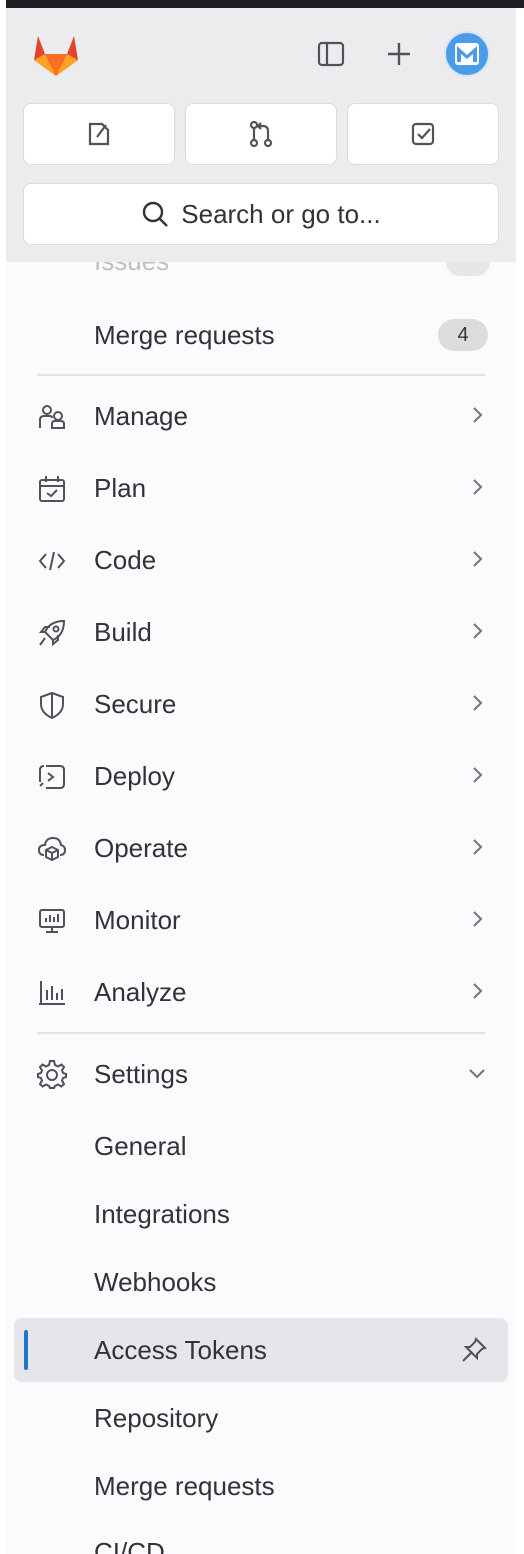 This screenshot has height=1554, width=524. Describe the element at coordinates (140, 1145) in the screenshot. I see `sub-item-label: General` at that location.